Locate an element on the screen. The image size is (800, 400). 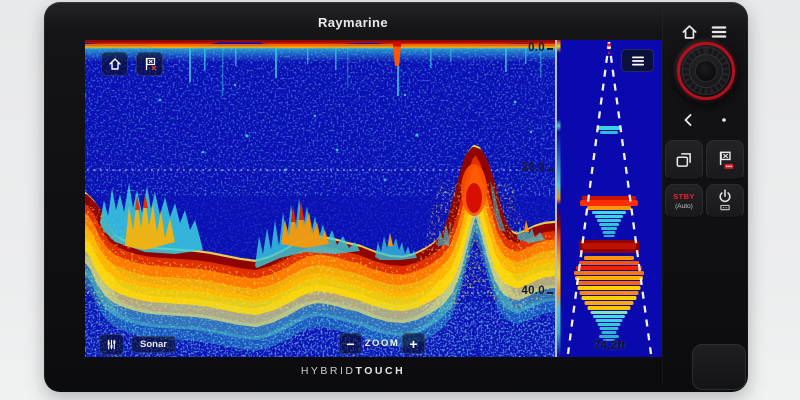
hw-select-button is located at coordinates (724, 120).